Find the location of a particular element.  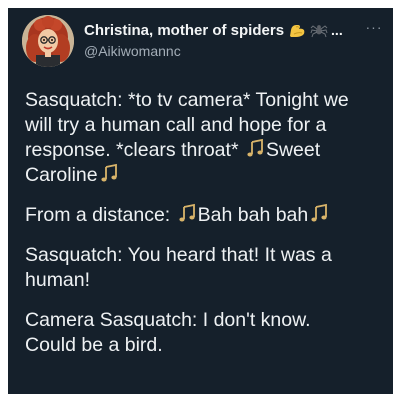

tweet-line: Sasquatch: *to tv camera* Tonight we is located at coordinates (206, 100).